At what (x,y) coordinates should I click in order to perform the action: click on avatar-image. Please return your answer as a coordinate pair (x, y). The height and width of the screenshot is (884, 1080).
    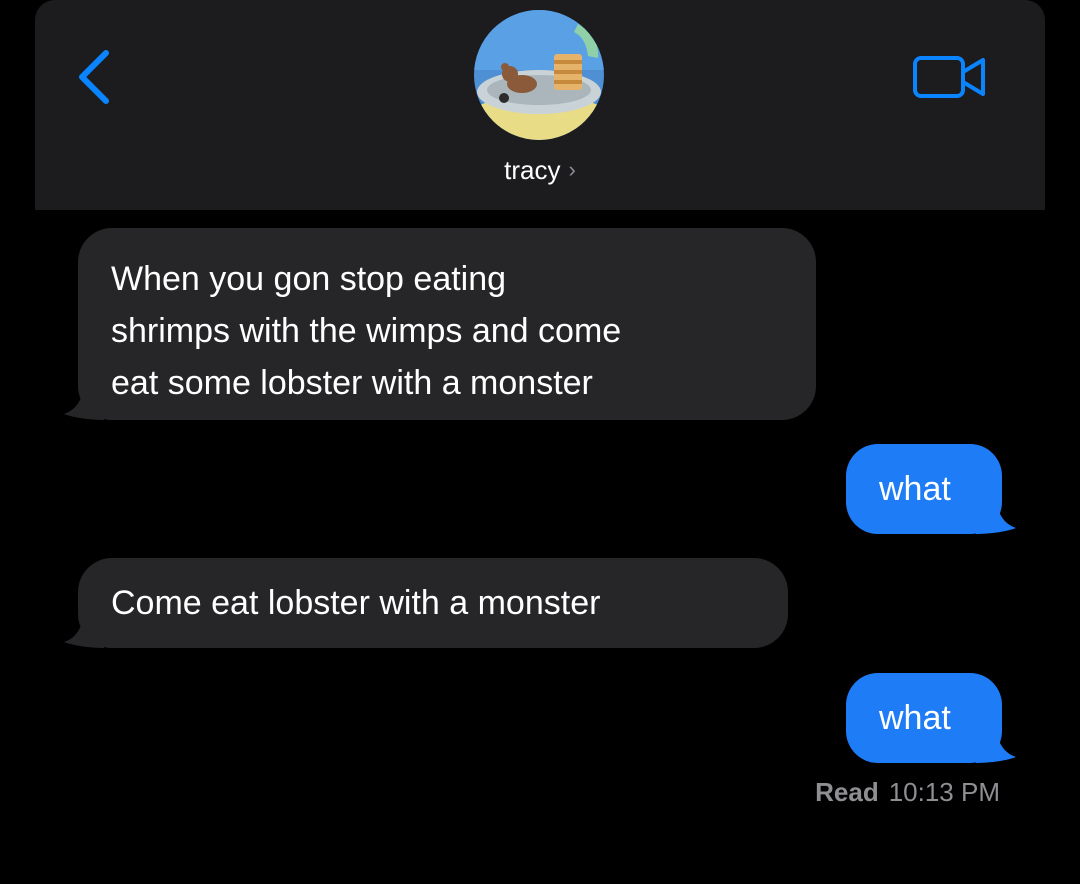
    Looking at the image, I should click on (539, 75).